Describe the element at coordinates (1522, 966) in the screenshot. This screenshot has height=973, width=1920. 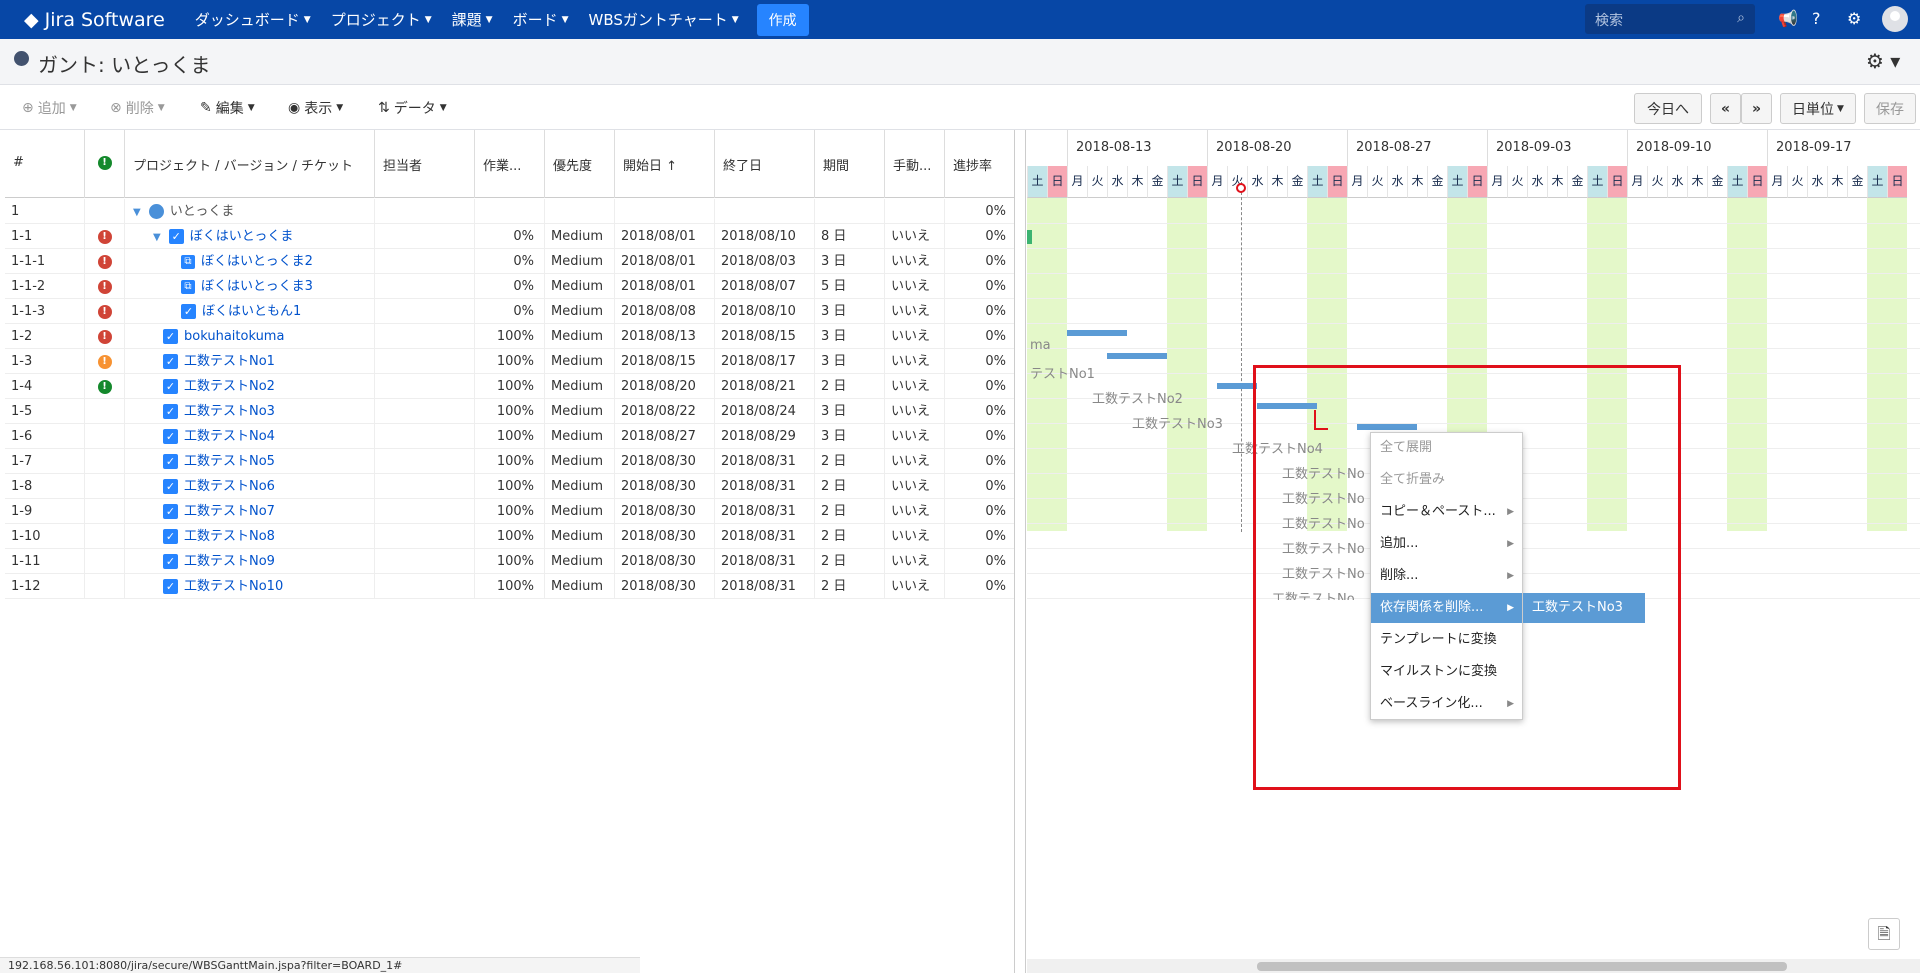
I see `scrollbar-thumb` at that location.